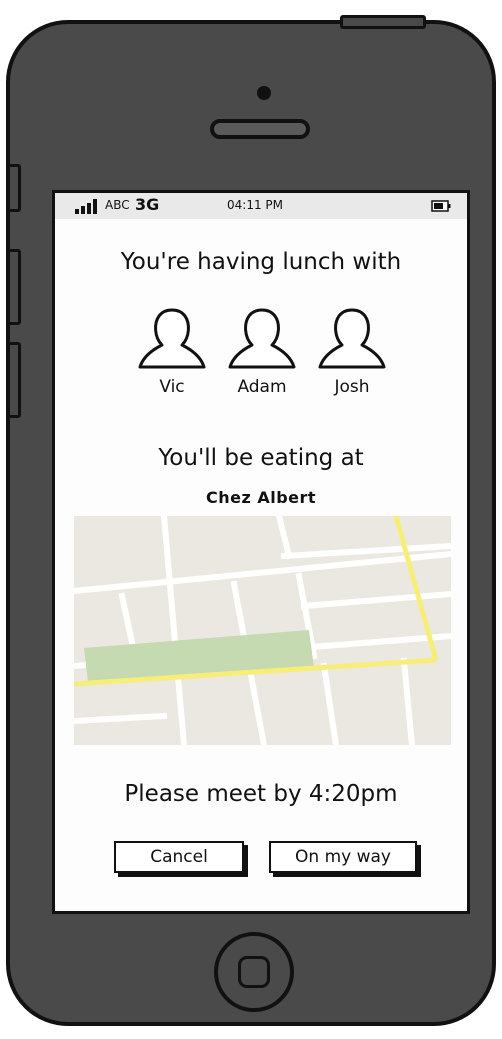 This screenshot has width=502, height=1039. I want to click on meeting-time-text: Please meet by 4:20pm, so click(261, 794).